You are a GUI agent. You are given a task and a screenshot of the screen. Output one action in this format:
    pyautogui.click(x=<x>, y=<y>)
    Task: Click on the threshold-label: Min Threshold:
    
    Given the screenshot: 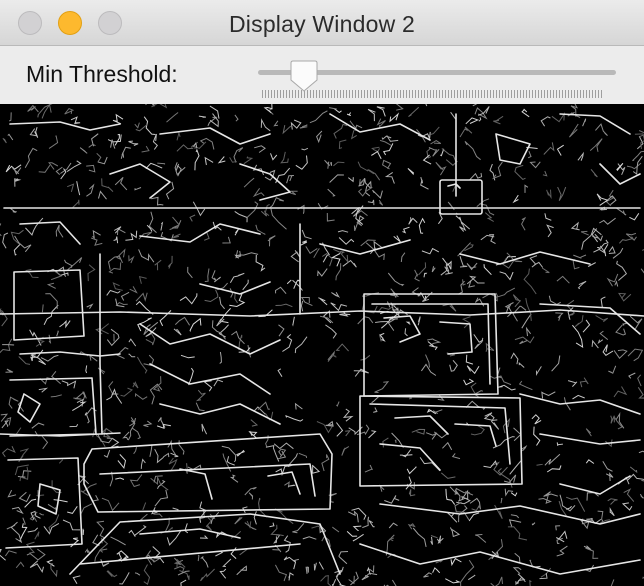 What is the action you would take?
    pyautogui.click(x=102, y=74)
    